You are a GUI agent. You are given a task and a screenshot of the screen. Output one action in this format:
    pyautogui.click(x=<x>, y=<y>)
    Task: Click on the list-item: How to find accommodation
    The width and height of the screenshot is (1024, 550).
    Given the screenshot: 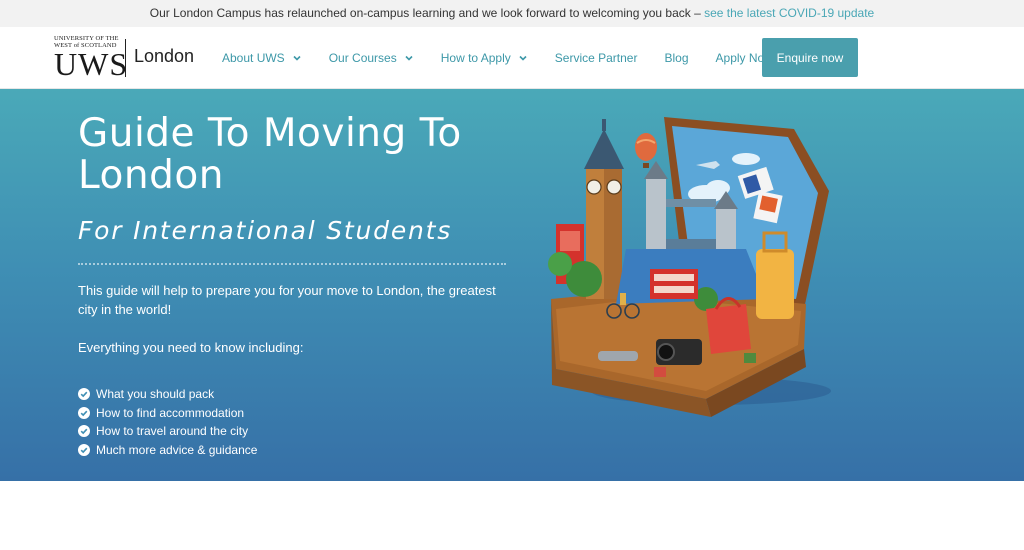 What is the action you would take?
    pyautogui.click(x=167, y=413)
    